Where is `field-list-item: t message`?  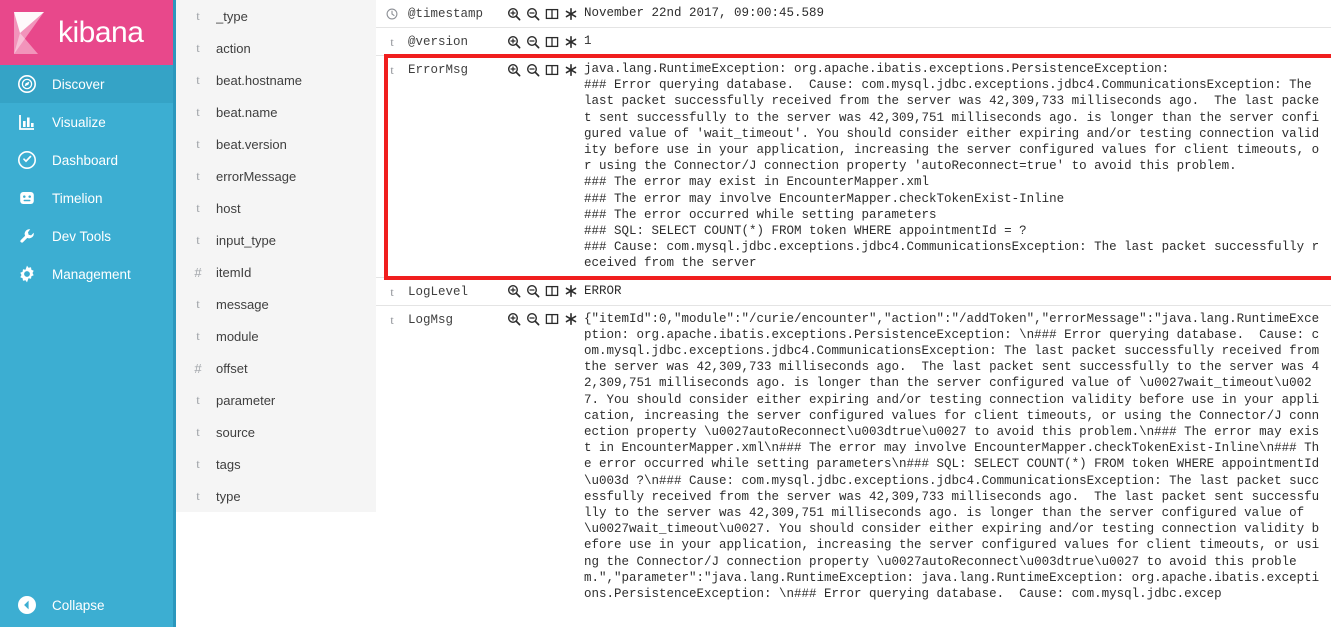 field-list-item: t message is located at coordinates (276, 304).